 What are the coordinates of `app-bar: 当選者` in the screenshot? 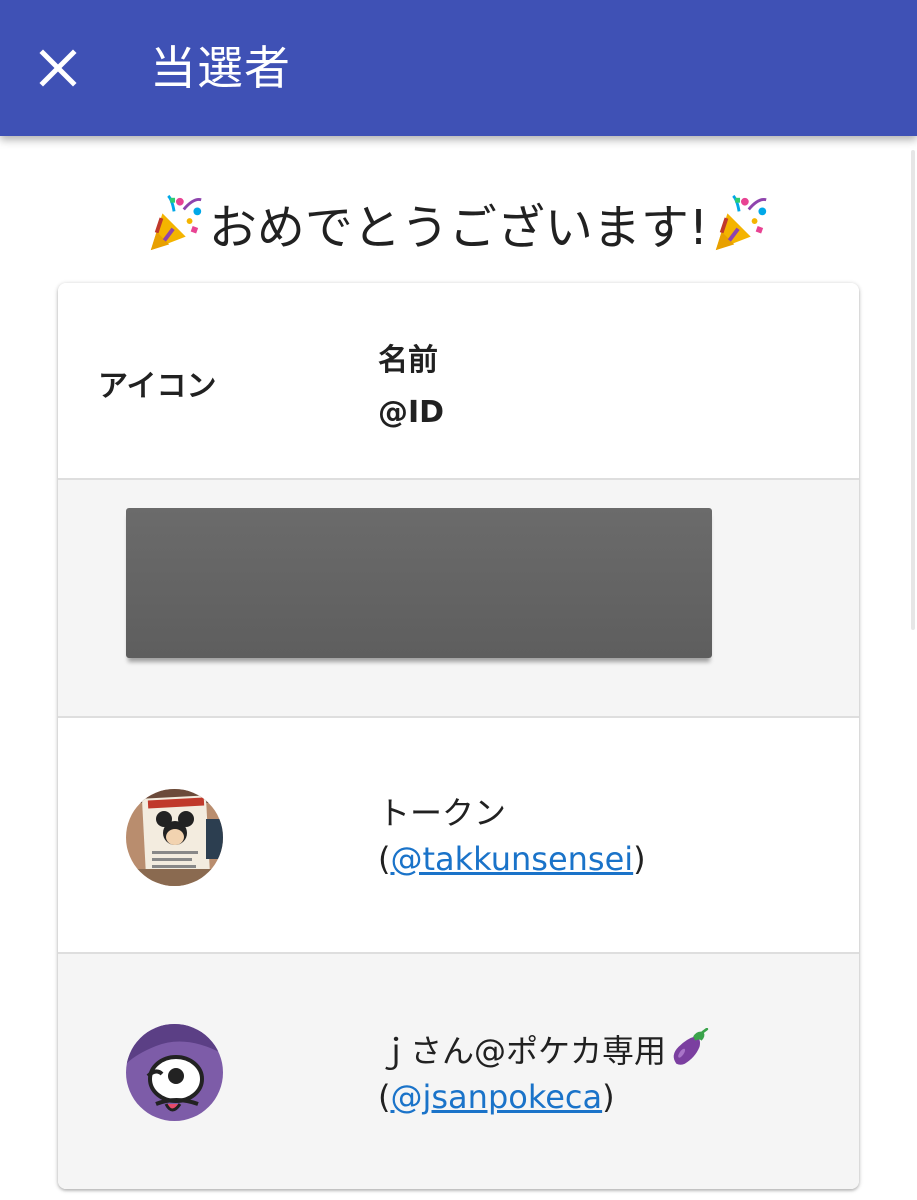 It's located at (458, 68).